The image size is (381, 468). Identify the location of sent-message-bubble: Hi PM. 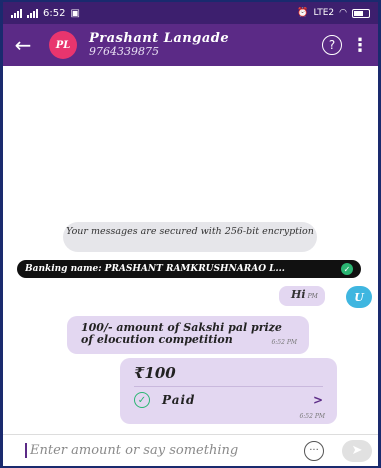
(302, 296).